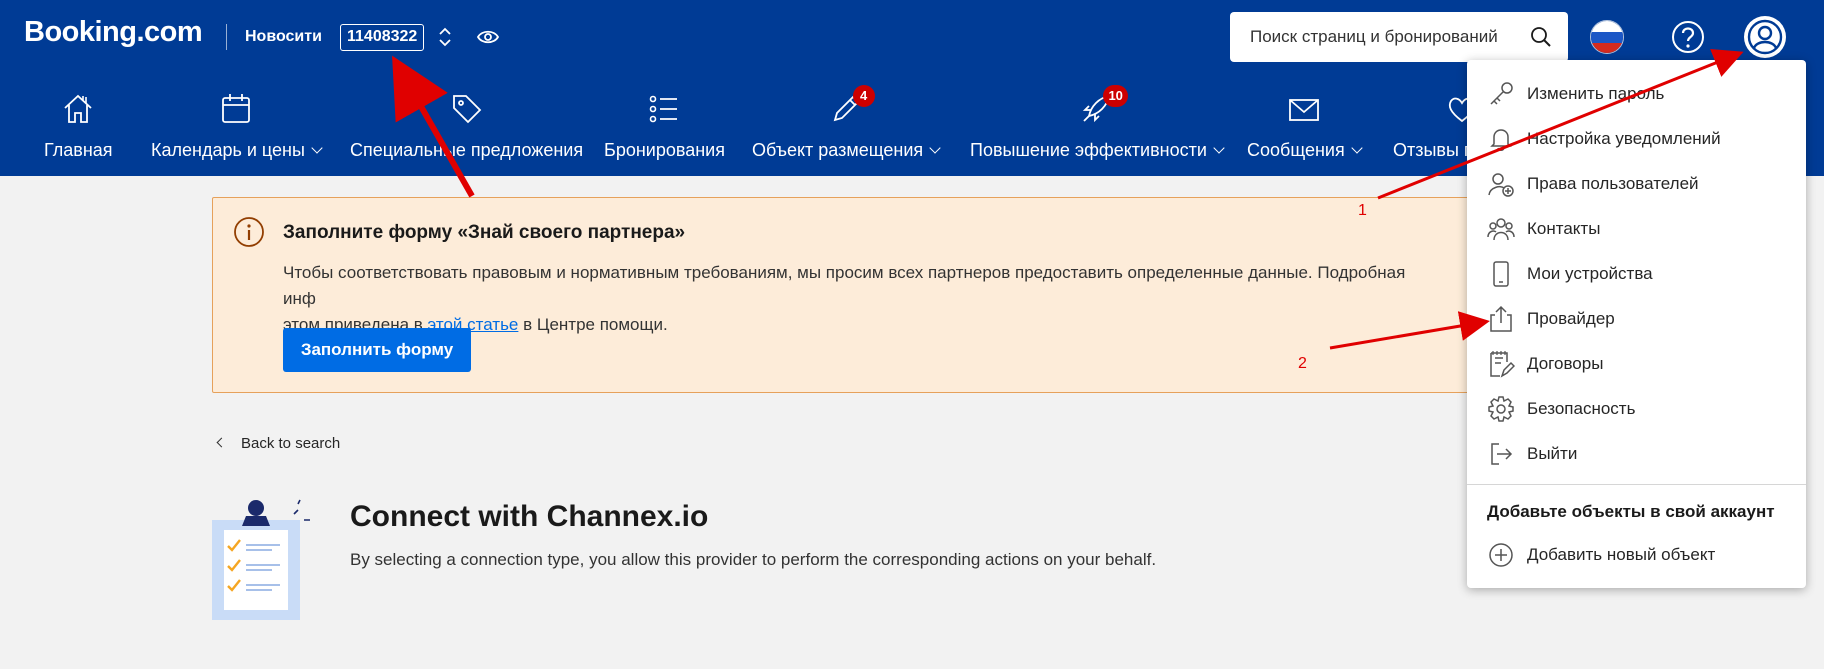  What do you see at coordinates (1541, 37) in the screenshot?
I see `search-icon` at bounding box center [1541, 37].